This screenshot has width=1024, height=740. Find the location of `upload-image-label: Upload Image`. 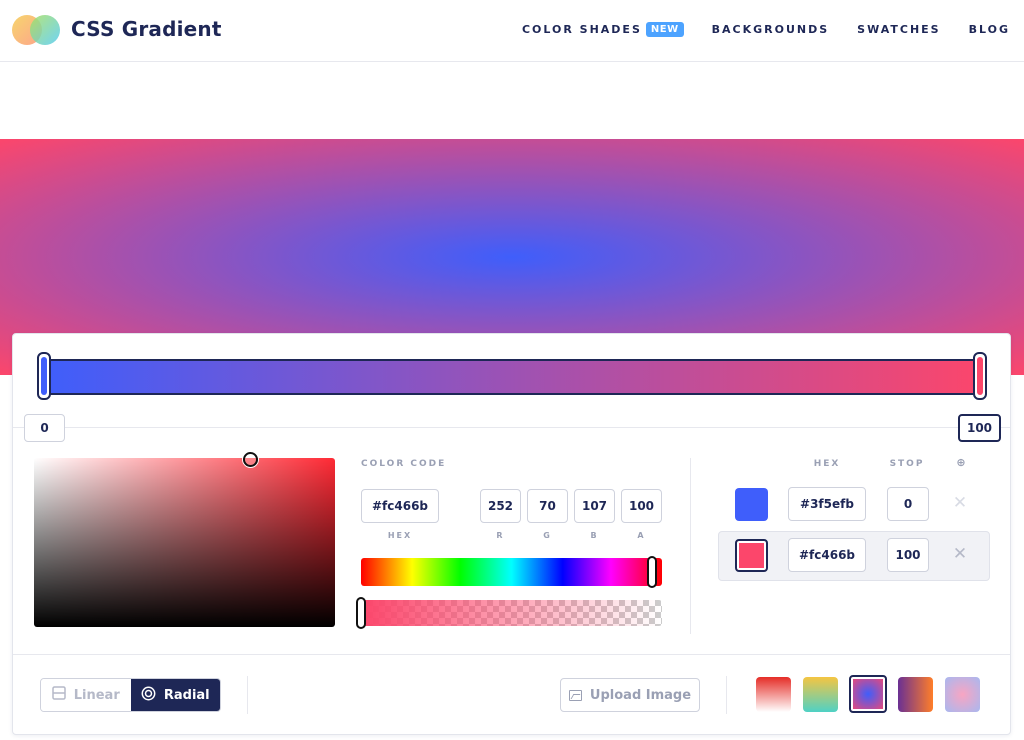

upload-image-label: Upload Image is located at coordinates (640, 695).